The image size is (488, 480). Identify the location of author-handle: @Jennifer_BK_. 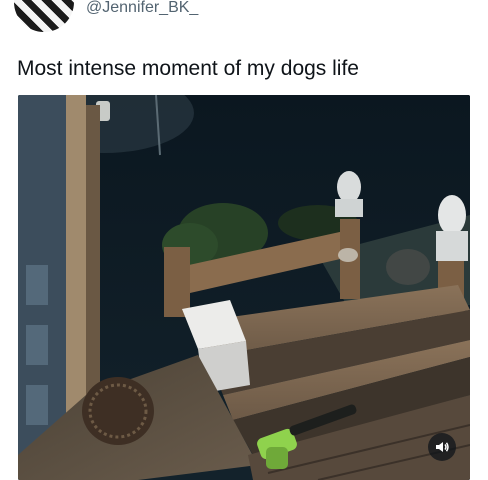
(142, 8).